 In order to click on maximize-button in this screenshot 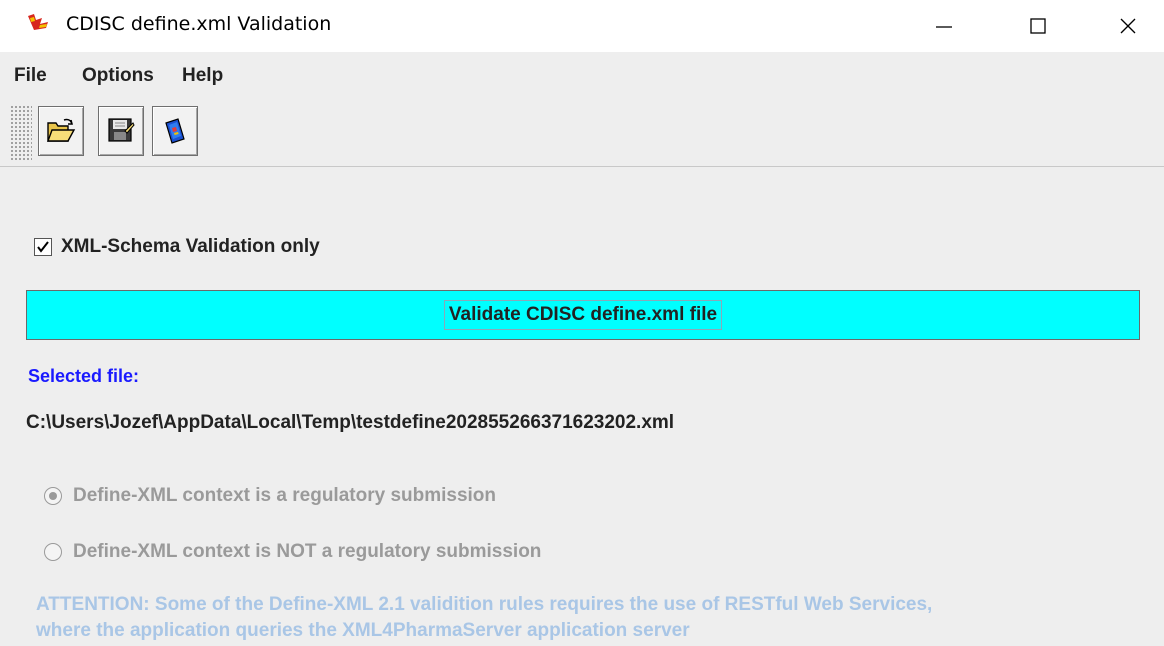, I will do `click(1038, 26)`.